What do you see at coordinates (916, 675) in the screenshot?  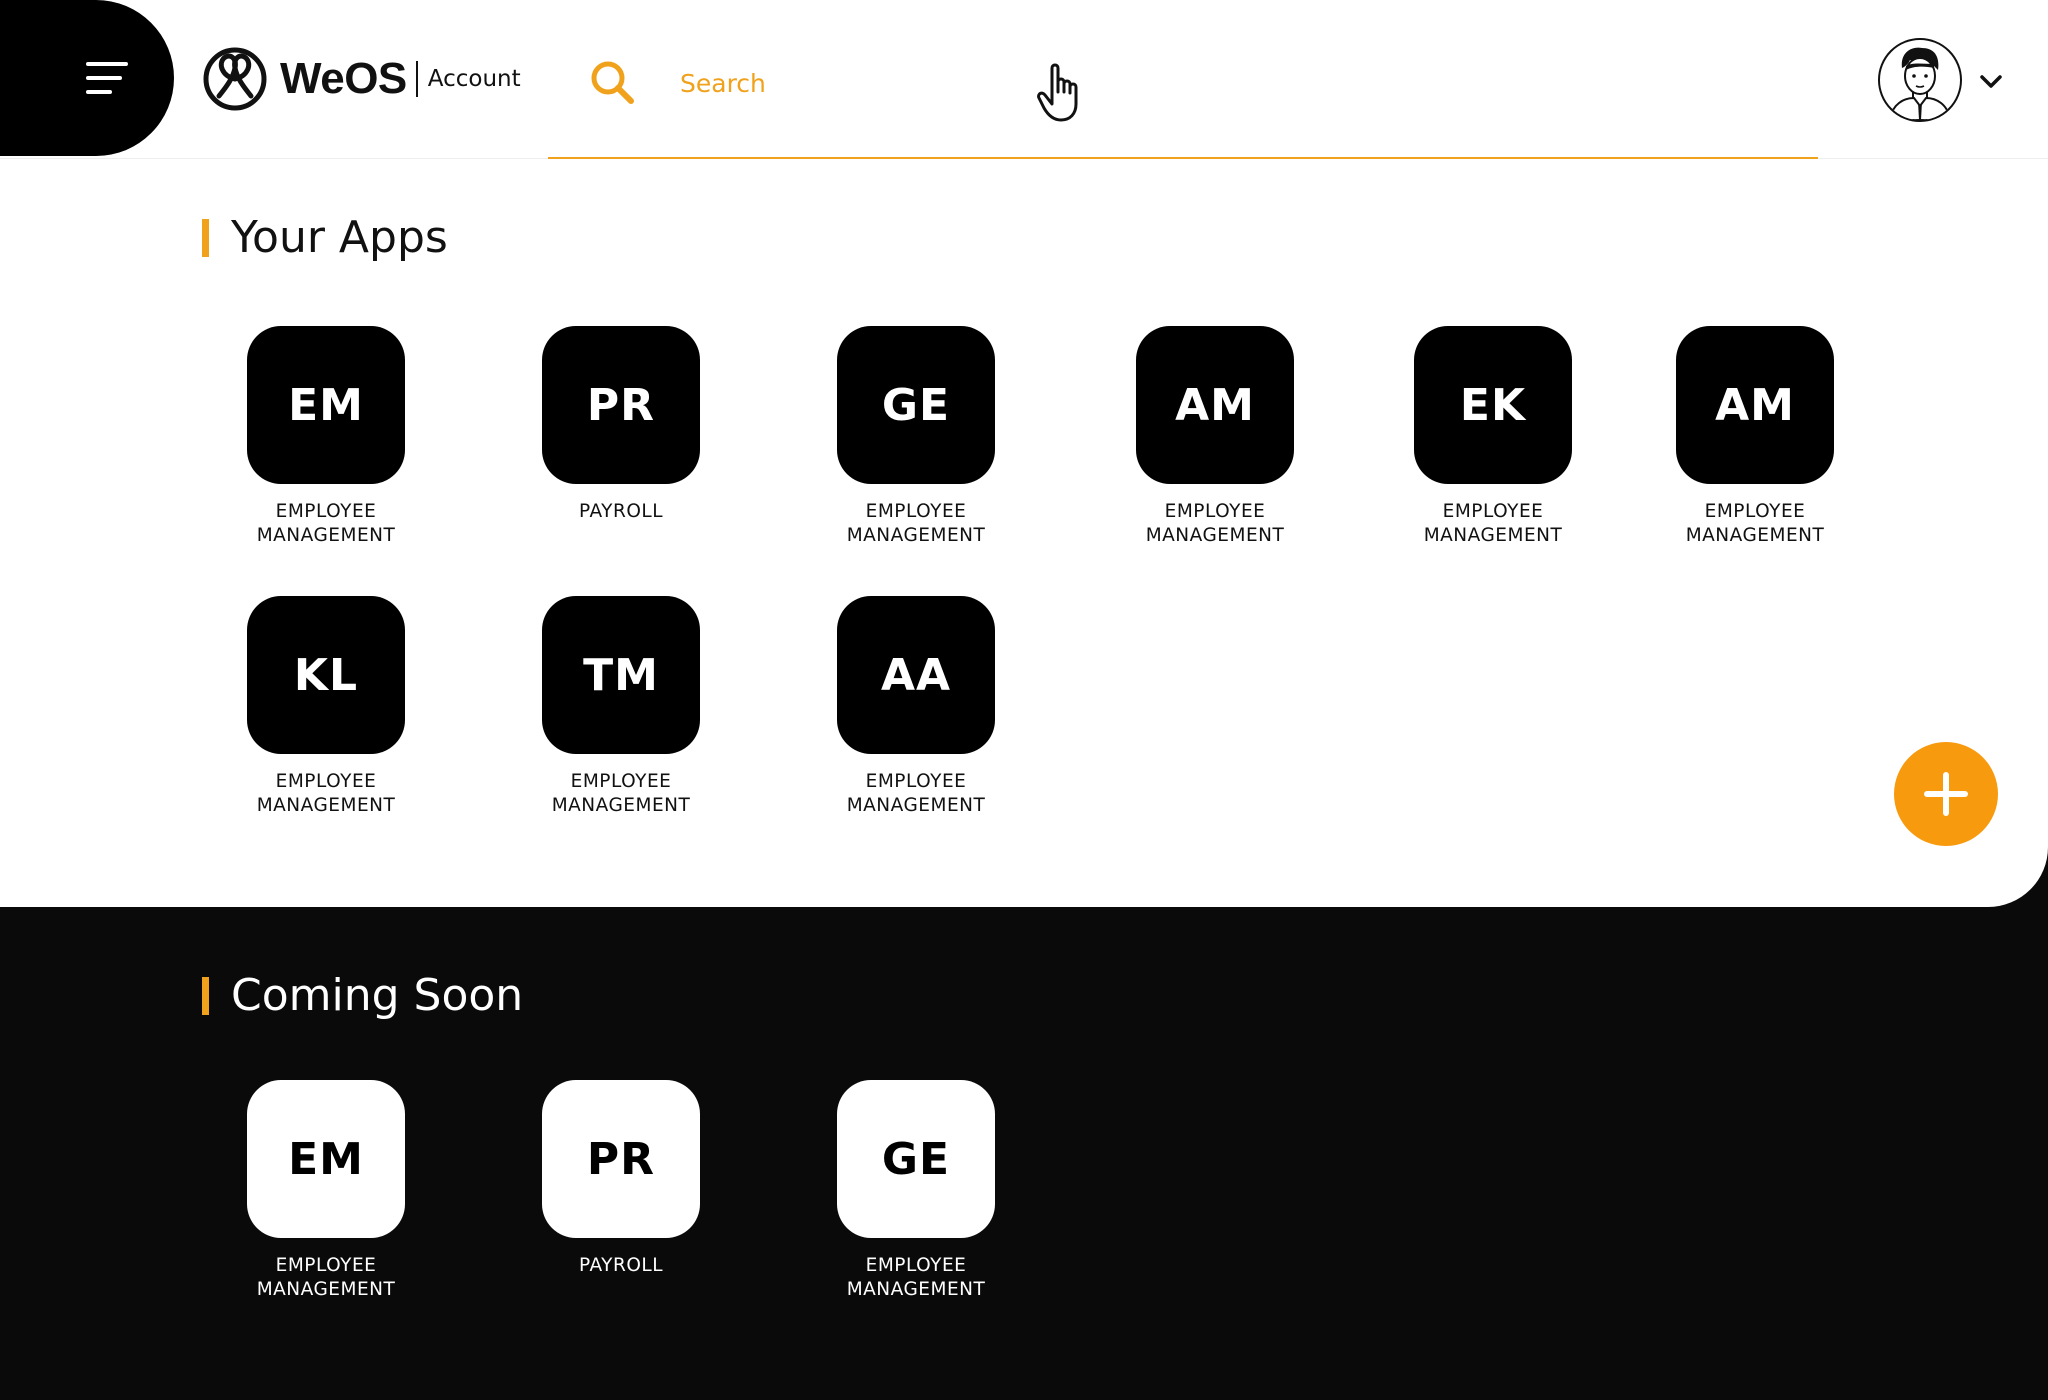 I see `app-icon: AA` at bounding box center [916, 675].